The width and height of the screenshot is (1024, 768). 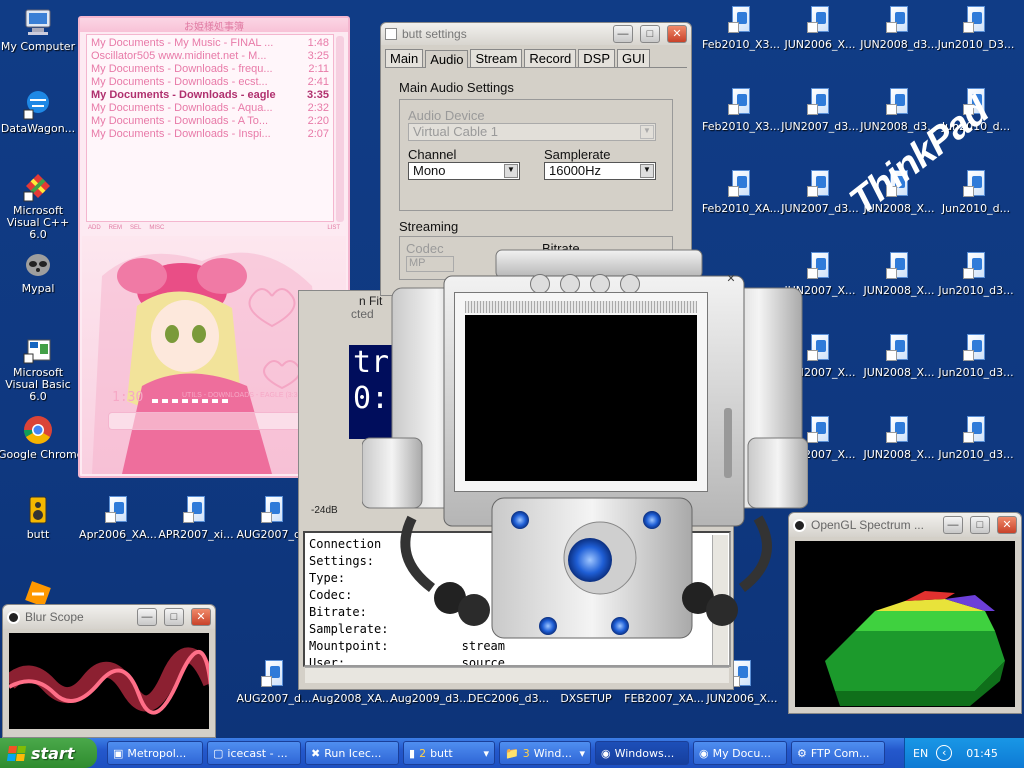 I want to click on playlist-item-duration: 2:32, so click(x=318, y=108).